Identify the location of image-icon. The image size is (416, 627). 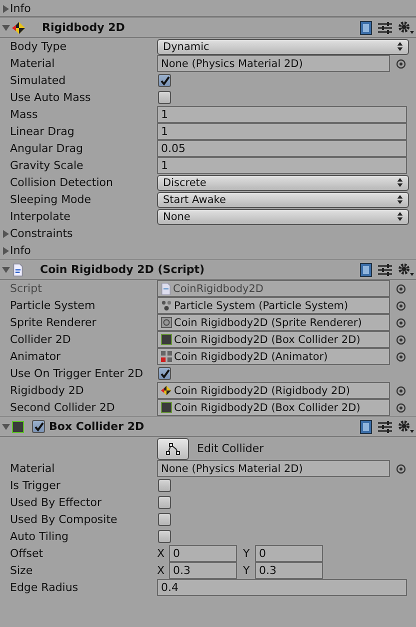
(166, 322).